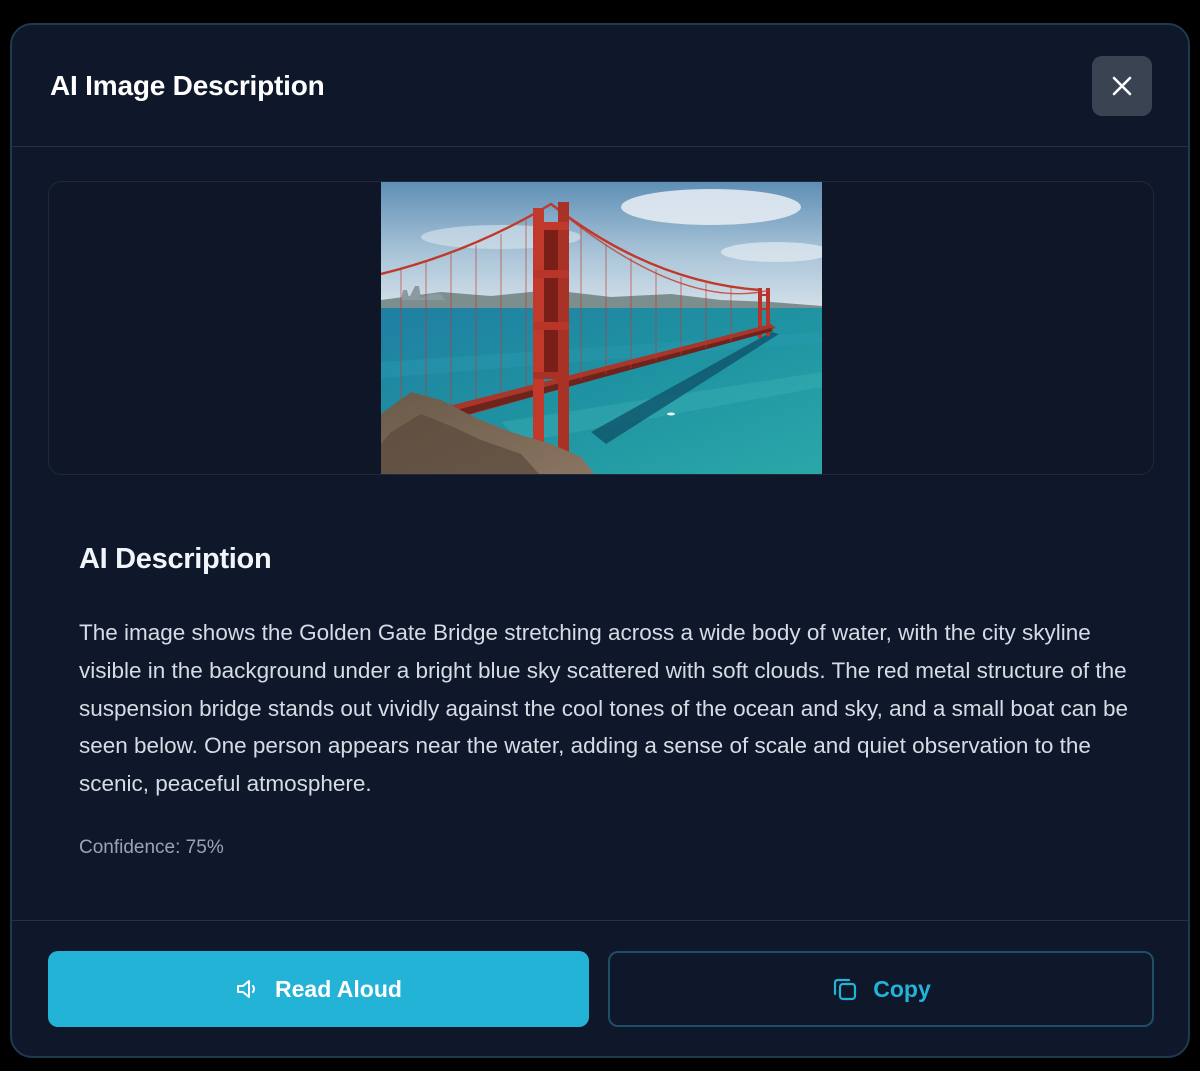 This screenshot has height=1071, width=1200. Describe the element at coordinates (600, 86) in the screenshot. I see `modal-header: AI Image Description` at that location.